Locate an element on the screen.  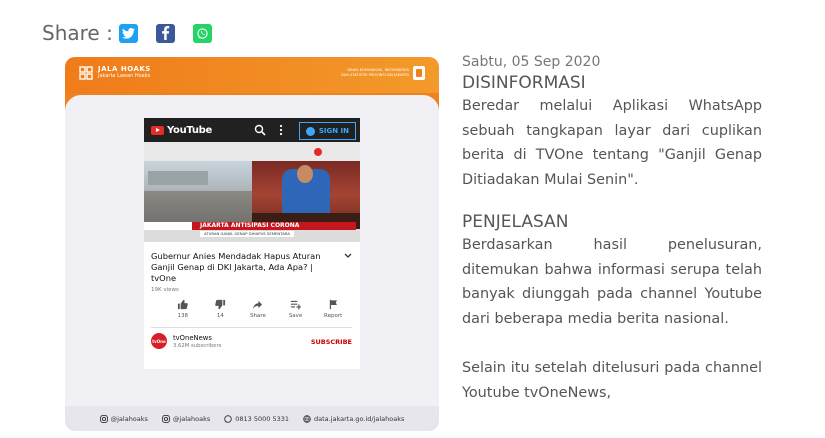
save-action: Save is located at coordinates (296, 309).